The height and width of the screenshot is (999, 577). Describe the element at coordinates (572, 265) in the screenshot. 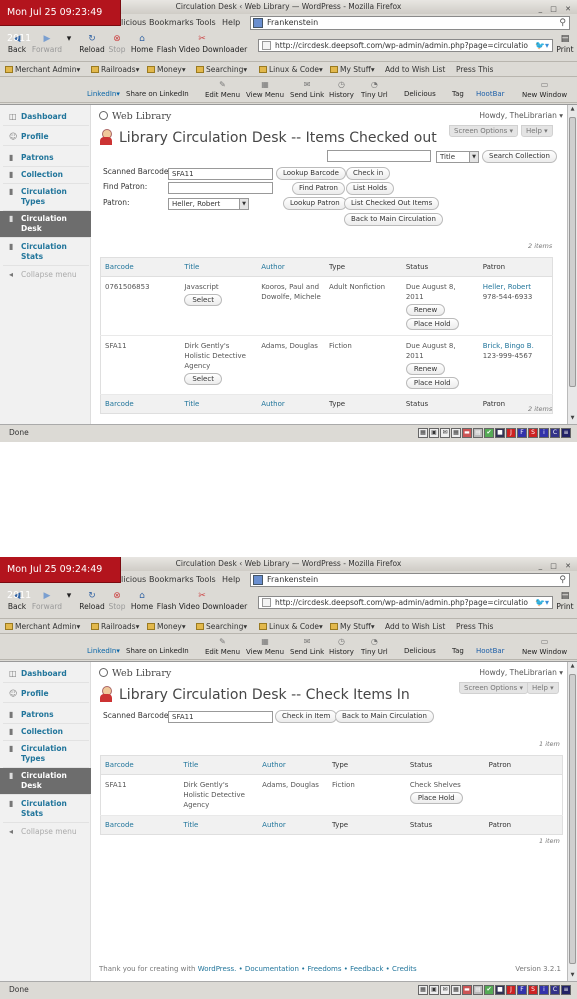

I see `page-scrollbar: ▲ ▼` at that location.